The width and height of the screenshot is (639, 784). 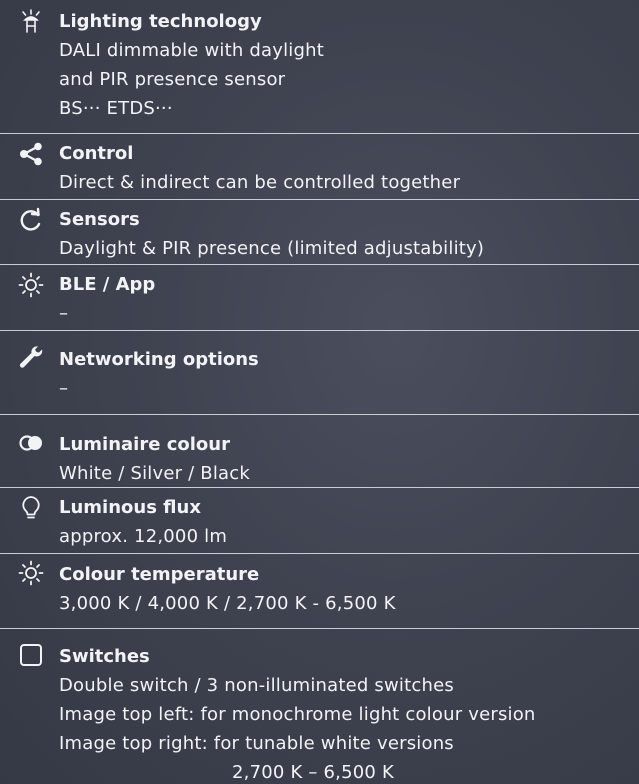 What do you see at coordinates (319, 451) in the screenshot?
I see `spec-row-luminaire-colour: Luminaire colour White / Silver / Black` at bounding box center [319, 451].